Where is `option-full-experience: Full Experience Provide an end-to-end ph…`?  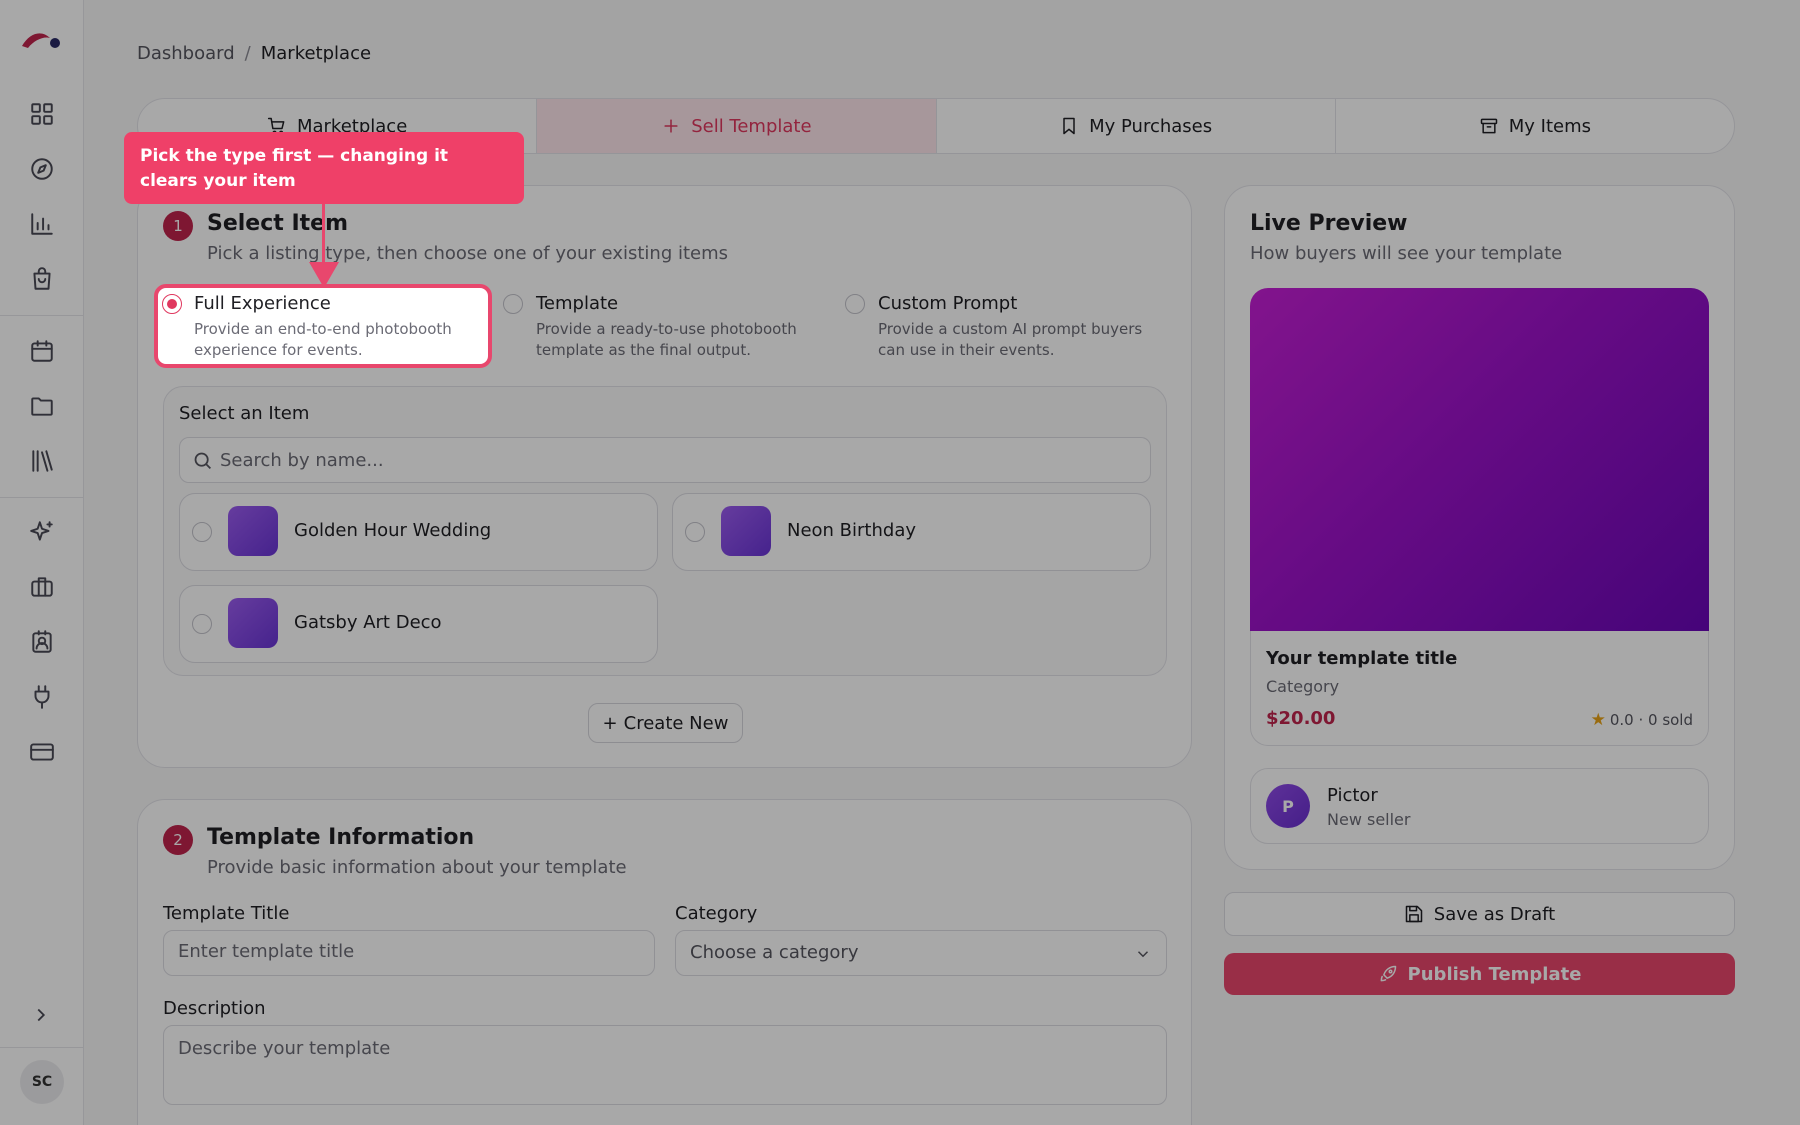
option-full-experience: Full Experience Provide an end-to-end ph… is located at coordinates (323, 326).